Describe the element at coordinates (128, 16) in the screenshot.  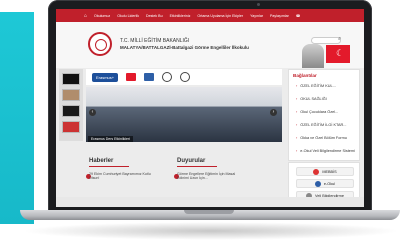
I see `nav-item-okulu-liderlik: Okulu Liderlik` at that location.